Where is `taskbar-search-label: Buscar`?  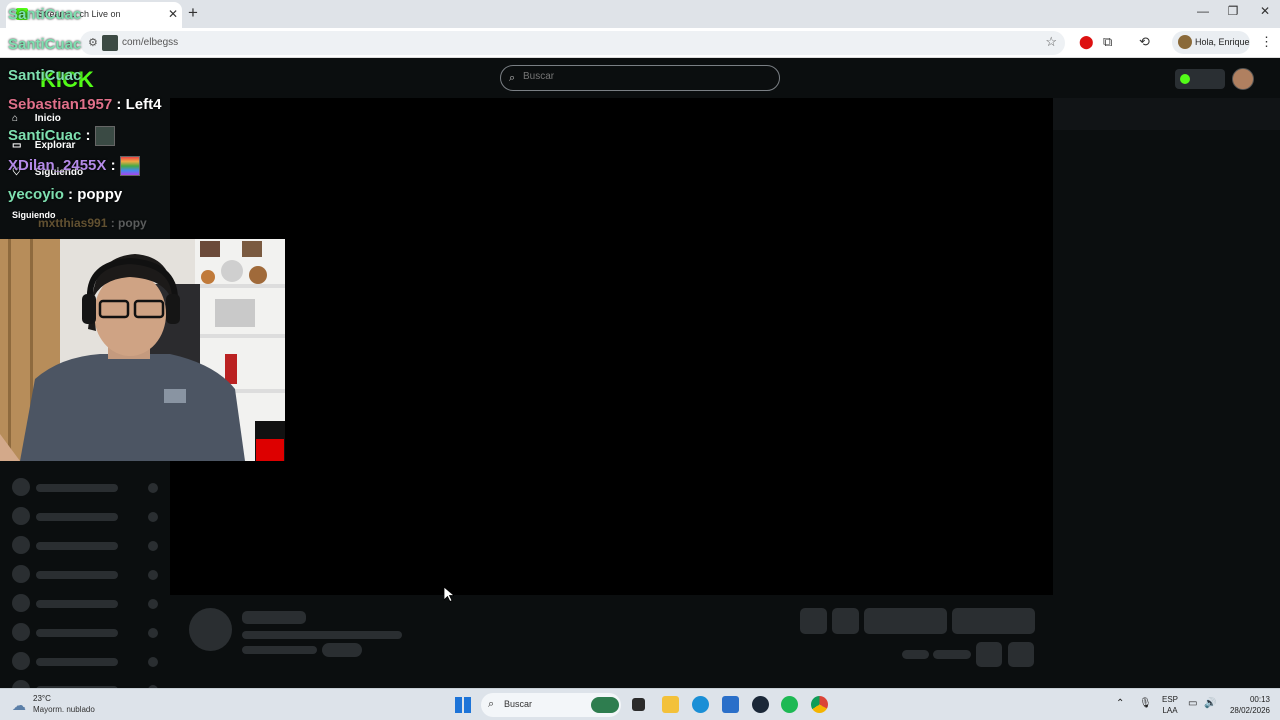 taskbar-search-label: Buscar is located at coordinates (518, 704).